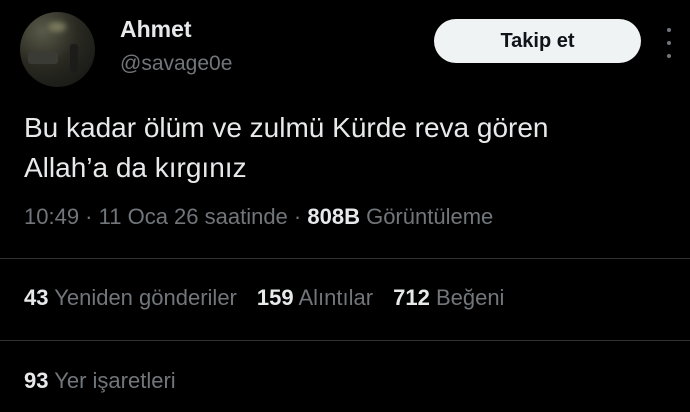 This screenshot has width=690, height=412. What do you see at coordinates (135, 167) in the screenshot?
I see `tweet-text-line-2: Allah’a da kırgınız` at bounding box center [135, 167].